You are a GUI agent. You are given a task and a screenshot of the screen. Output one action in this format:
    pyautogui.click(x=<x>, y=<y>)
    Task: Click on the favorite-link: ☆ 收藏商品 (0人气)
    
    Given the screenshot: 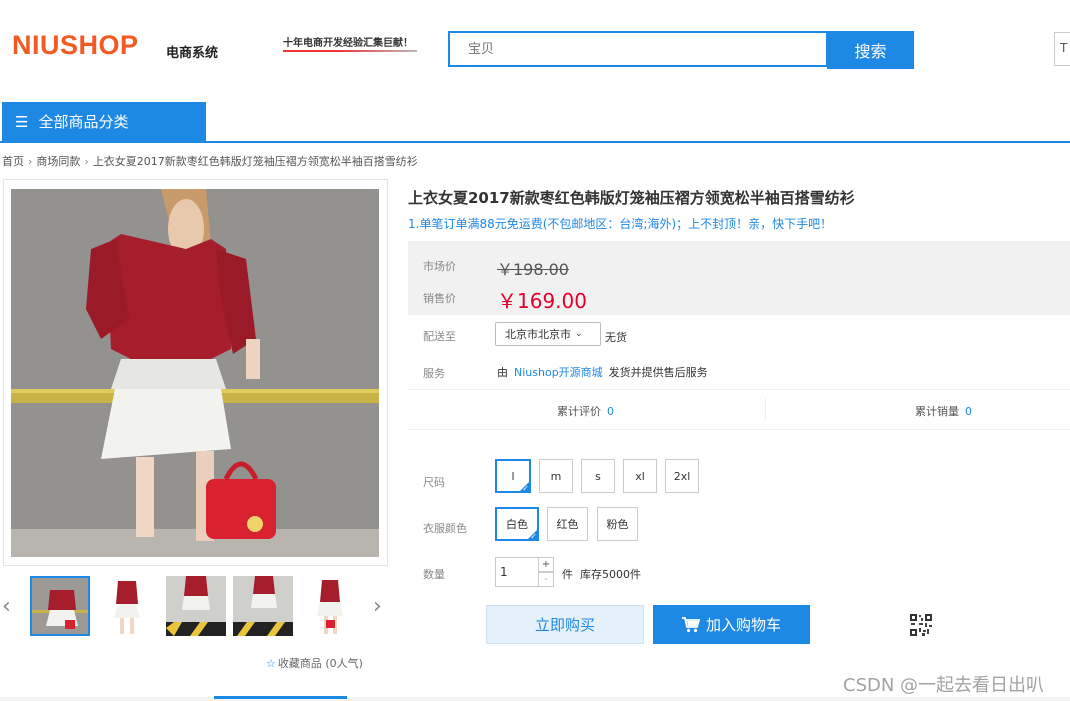 What is the action you would take?
    pyautogui.click(x=314, y=663)
    